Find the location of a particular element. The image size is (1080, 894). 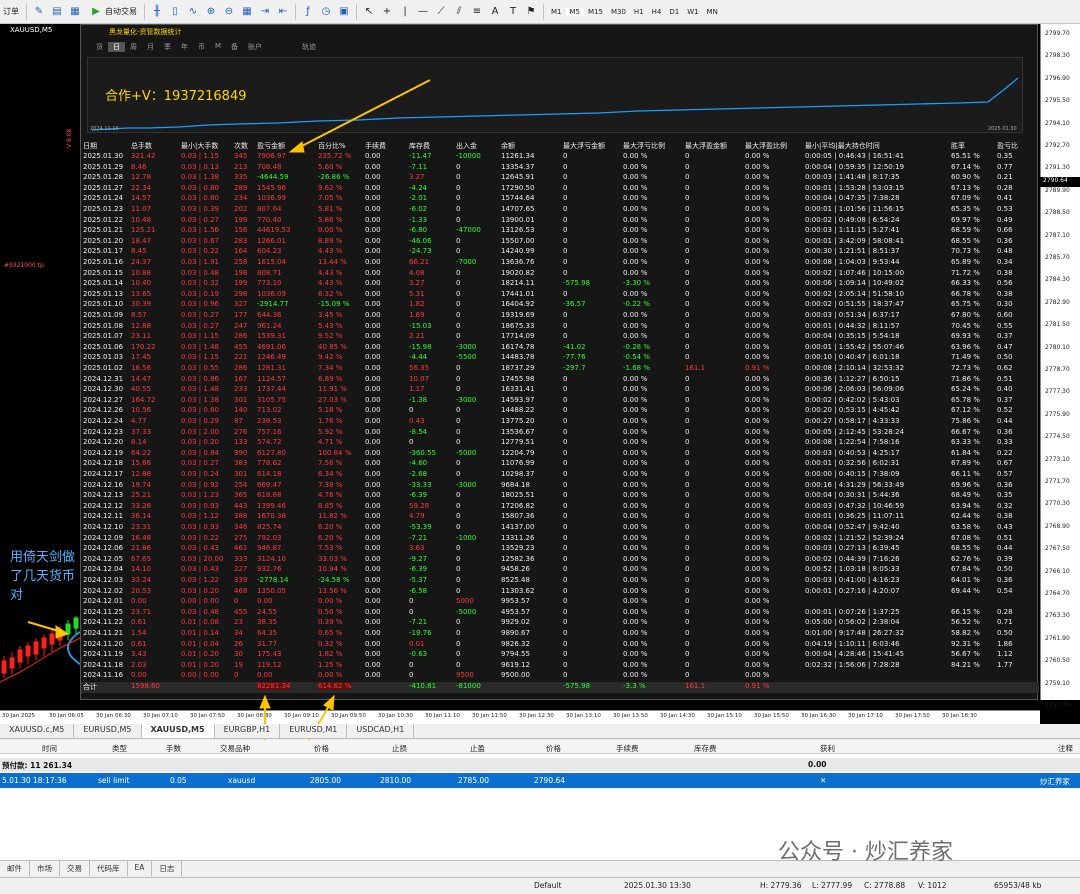

zoom-out-icon: ⊖ is located at coordinates (229, 12).